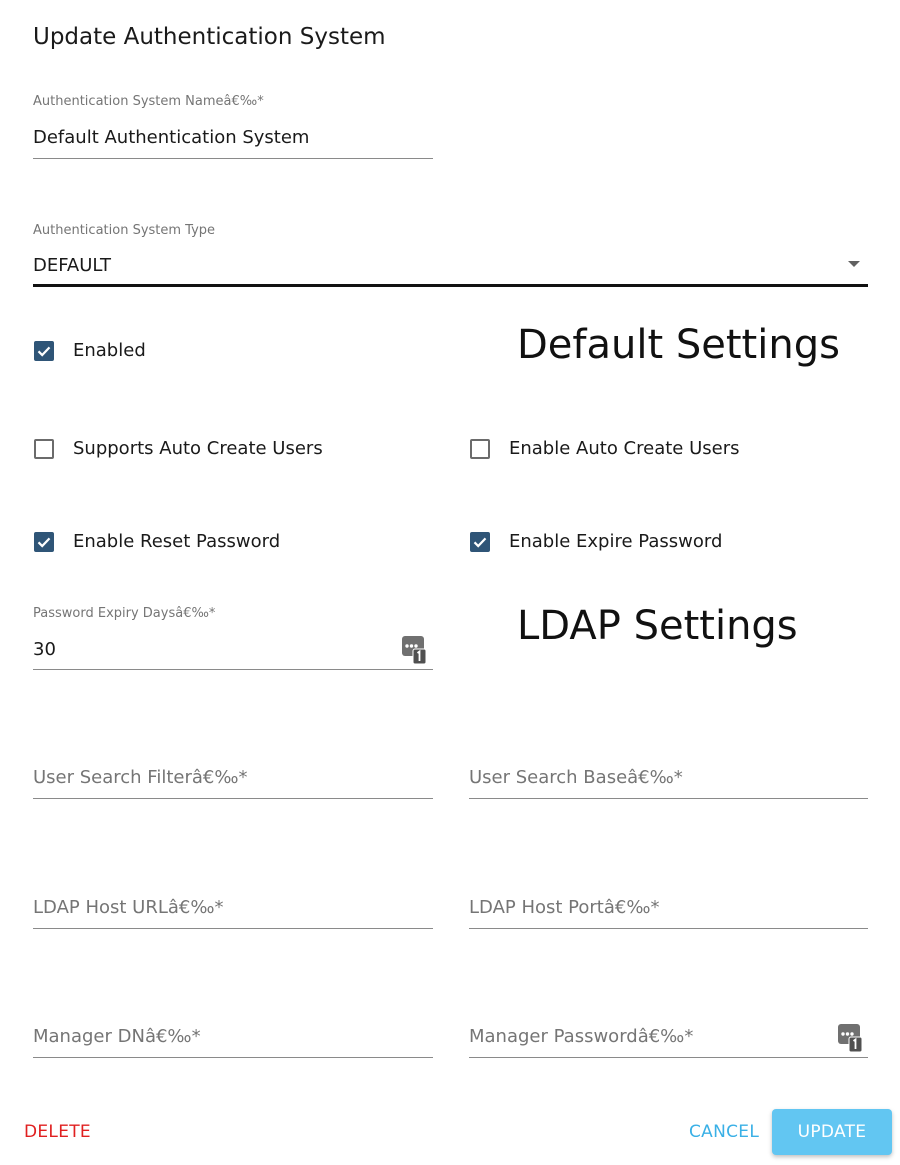 The height and width of the screenshot is (1165, 900). Describe the element at coordinates (724, 1132) in the screenshot. I see `cancel-button: CANCEL` at that location.